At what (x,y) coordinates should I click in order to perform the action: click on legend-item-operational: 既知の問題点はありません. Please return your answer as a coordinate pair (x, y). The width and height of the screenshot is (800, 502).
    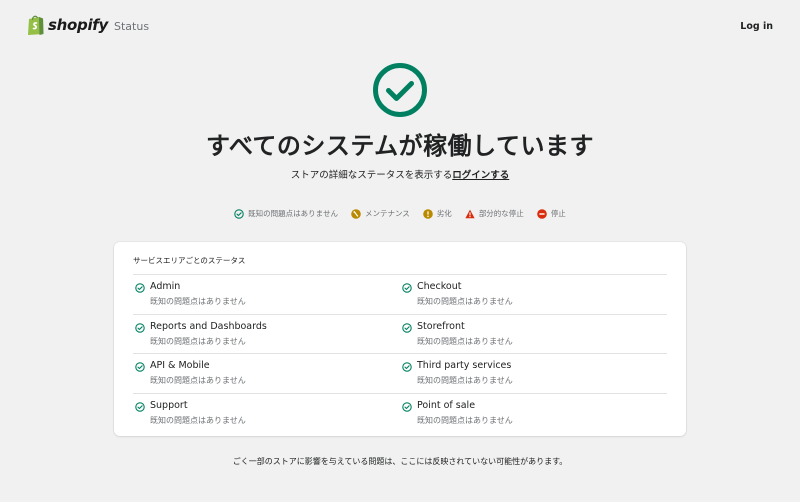
    Looking at the image, I should click on (286, 213).